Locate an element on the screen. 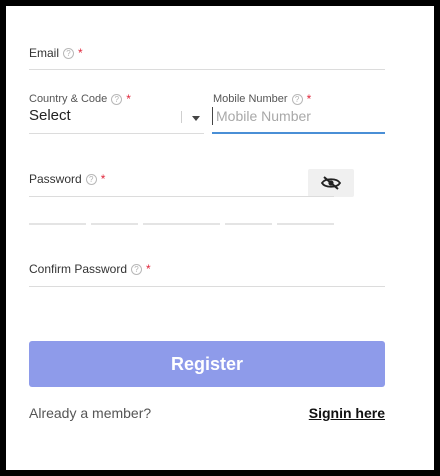  mobile-number-label: Mobile Number ? * is located at coordinates (262, 99).